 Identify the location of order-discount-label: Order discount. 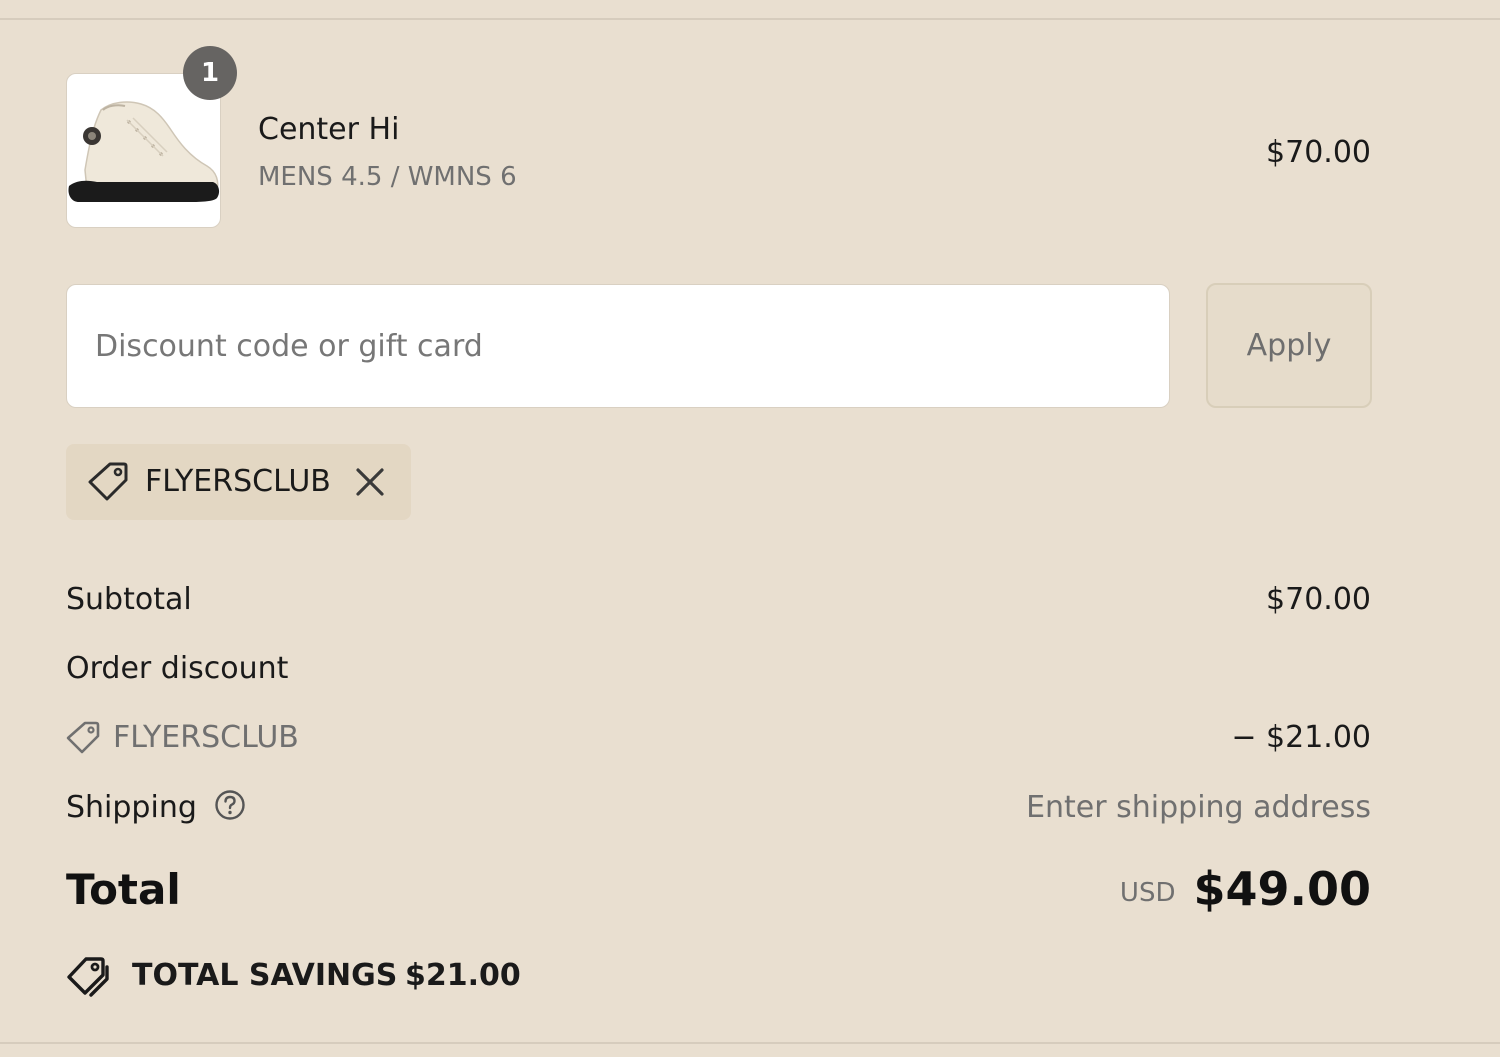
(177, 668).